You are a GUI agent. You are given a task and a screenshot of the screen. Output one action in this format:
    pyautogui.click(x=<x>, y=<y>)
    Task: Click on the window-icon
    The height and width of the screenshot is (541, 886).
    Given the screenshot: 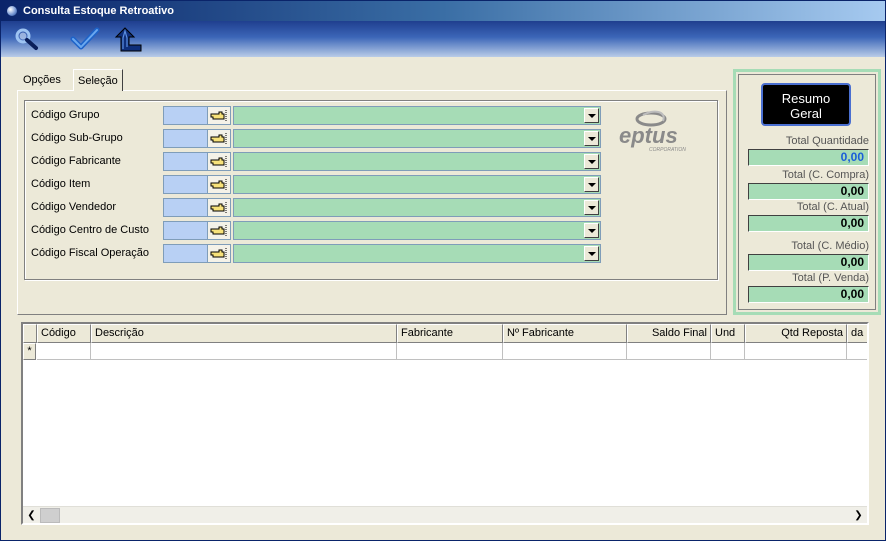 What is the action you would take?
    pyautogui.click(x=12, y=11)
    